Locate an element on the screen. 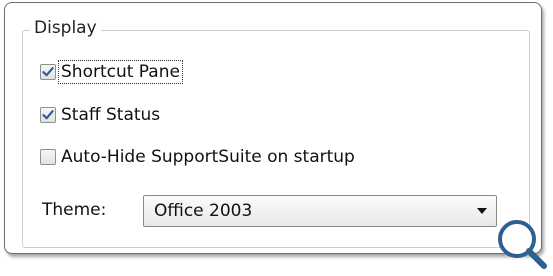  display-group-title: Display is located at coordinates (65, 28).